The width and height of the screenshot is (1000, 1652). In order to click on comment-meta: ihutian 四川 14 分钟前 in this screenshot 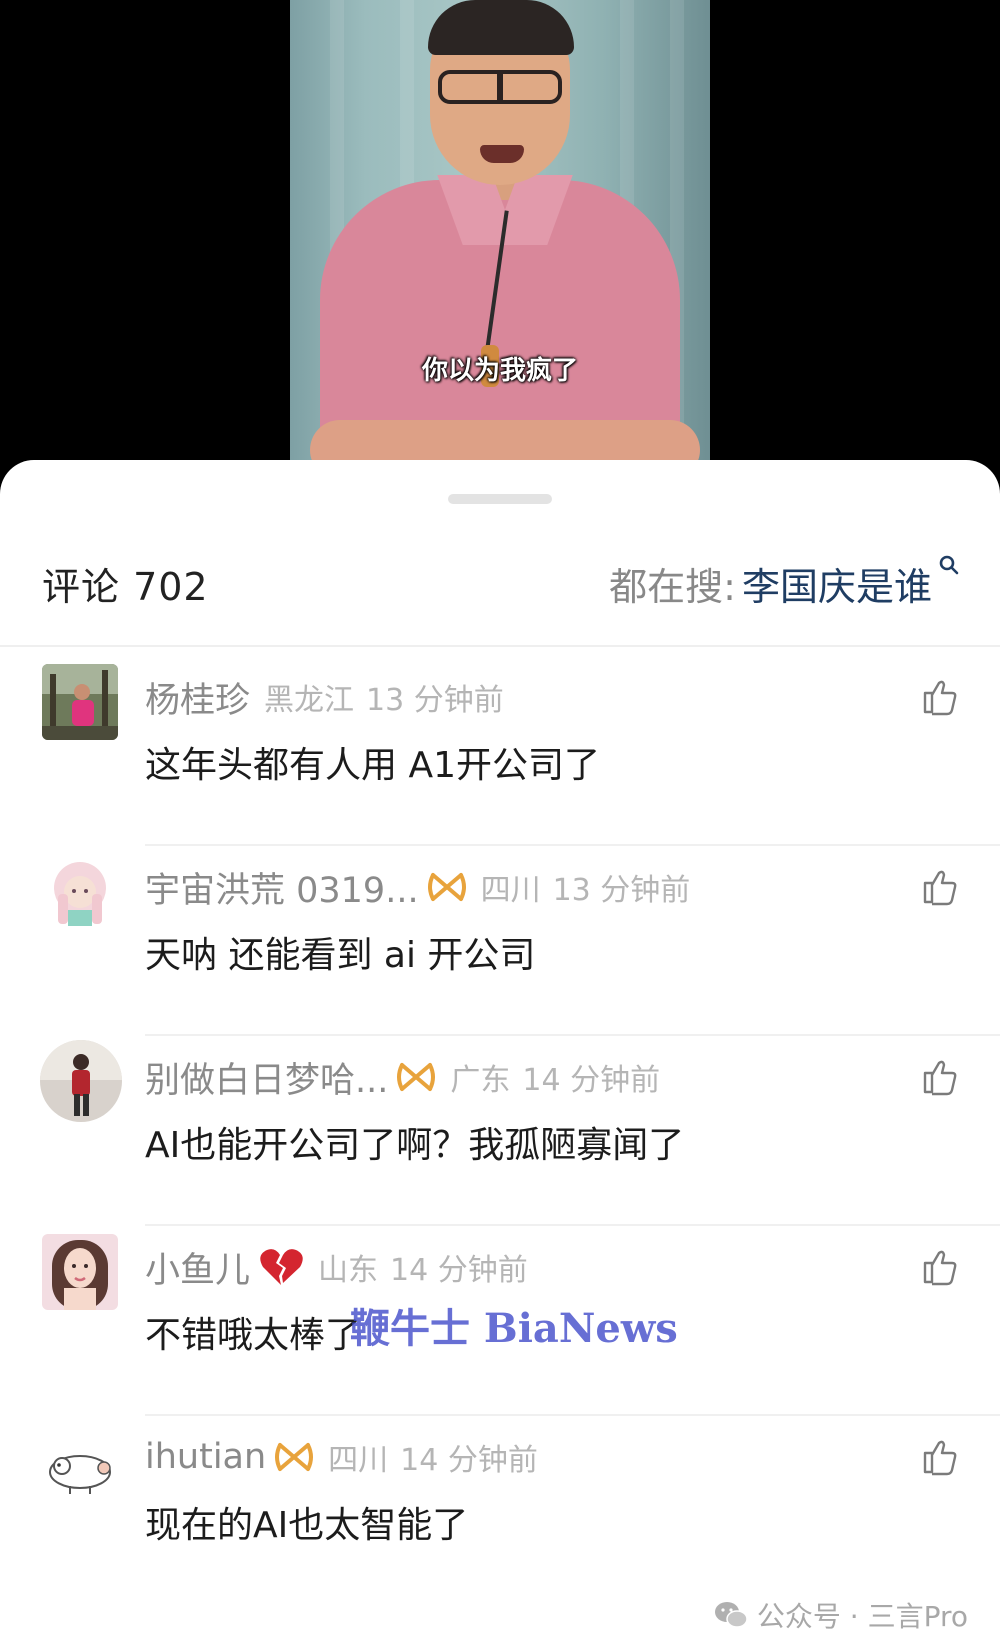, I will do `click(341, 1457)`.